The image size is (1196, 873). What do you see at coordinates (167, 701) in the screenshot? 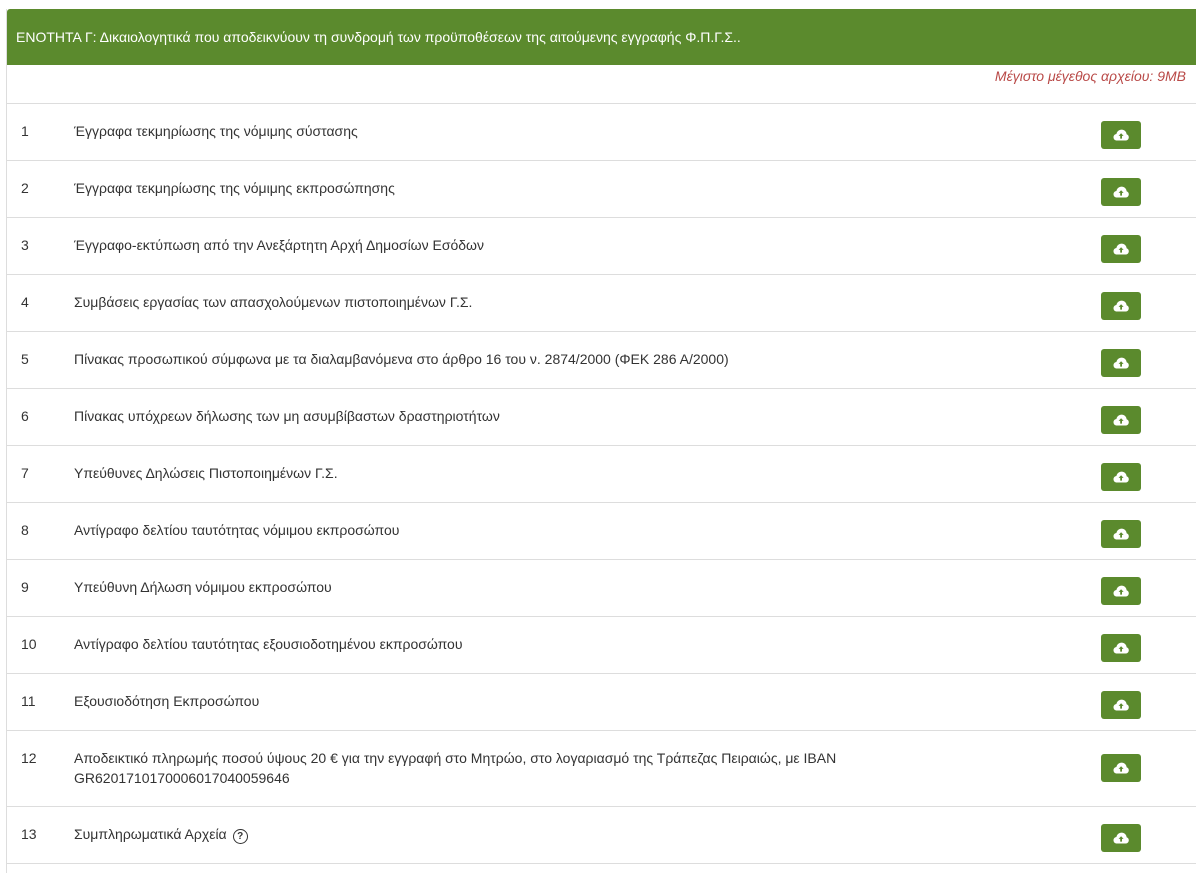
I see `document-label-text: Εξουσιοδότηση Εκπροσώπου` at bounding box center [167, 701].